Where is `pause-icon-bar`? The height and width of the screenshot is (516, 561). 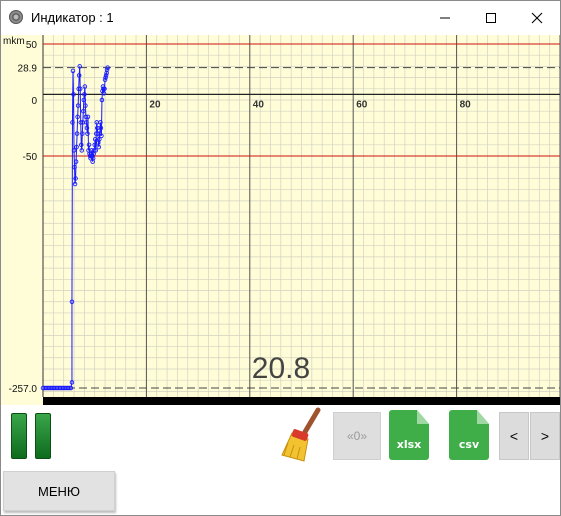 pause-icon-bar is located at coordinates (43, 436).